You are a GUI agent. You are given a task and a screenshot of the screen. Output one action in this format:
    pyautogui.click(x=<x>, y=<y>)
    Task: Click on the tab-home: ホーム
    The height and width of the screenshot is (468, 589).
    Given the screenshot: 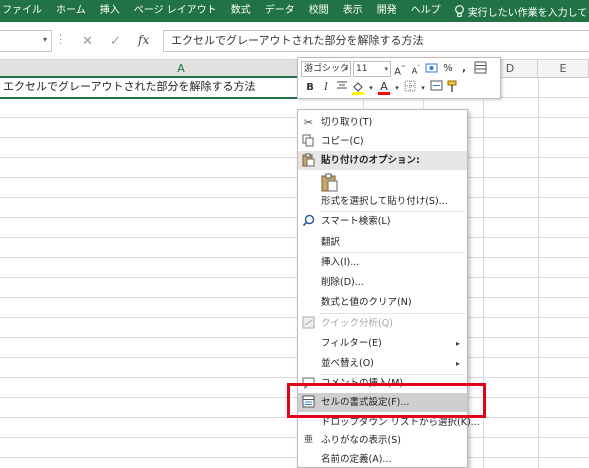 What is the action you would take?
    pyautogui.click(x=71, y=11)
    